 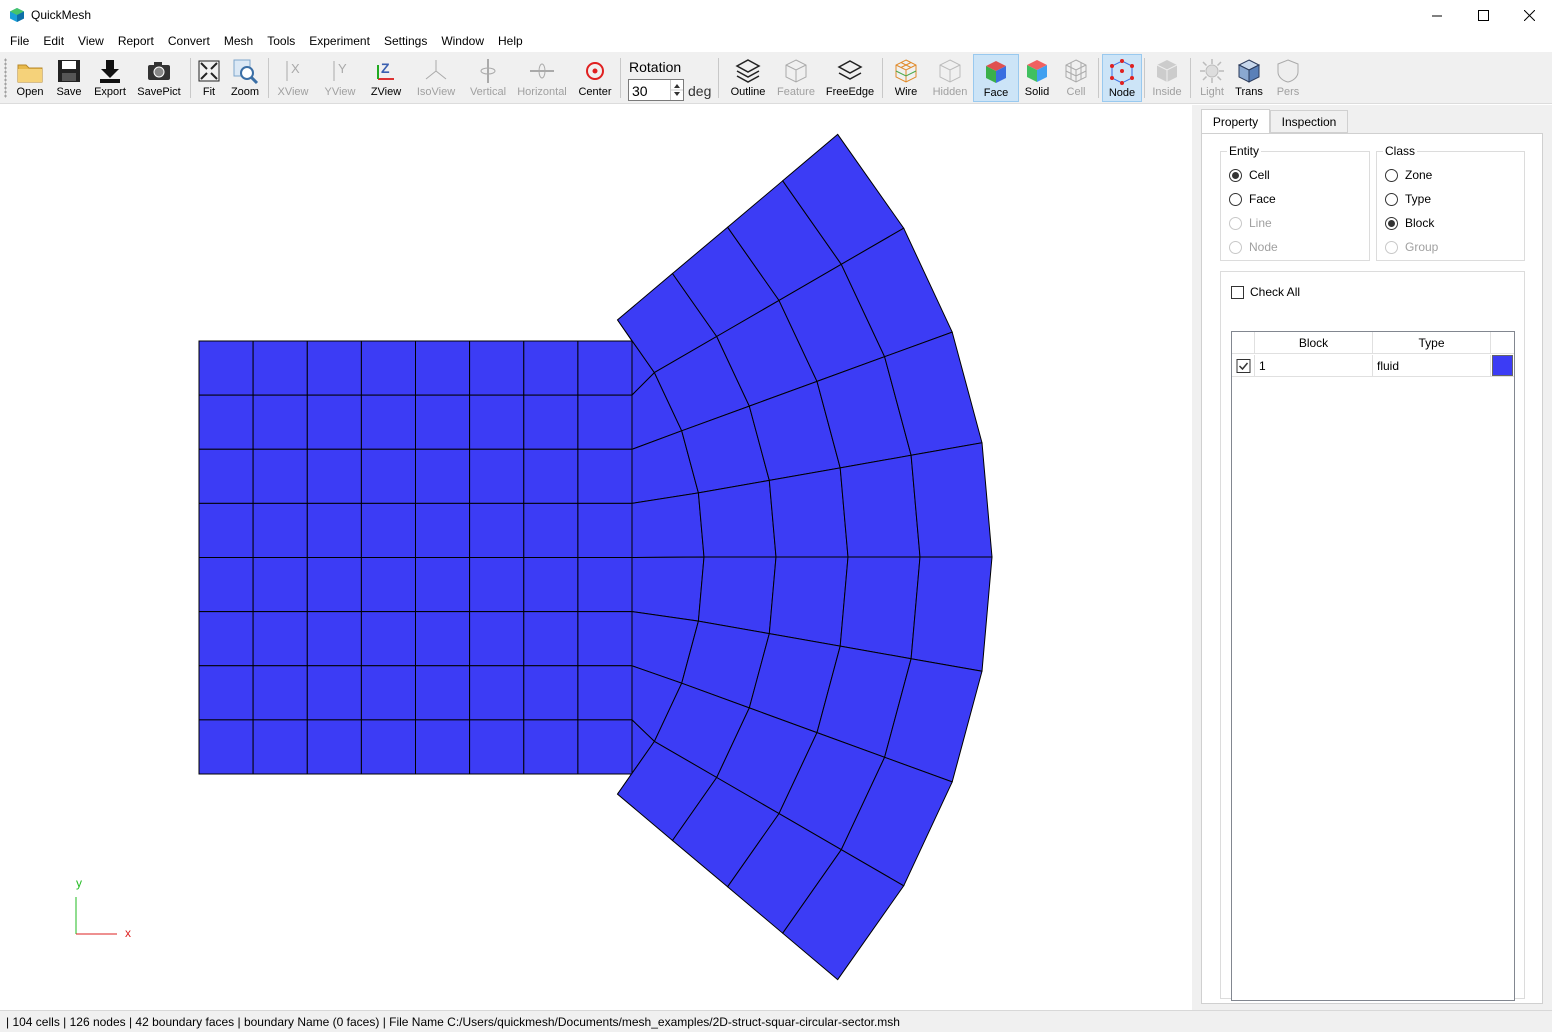 What do you see at coordinates (189, 41) in the screenshot?
I see `menu-convert: Convert` at bounding box center [189, 41].